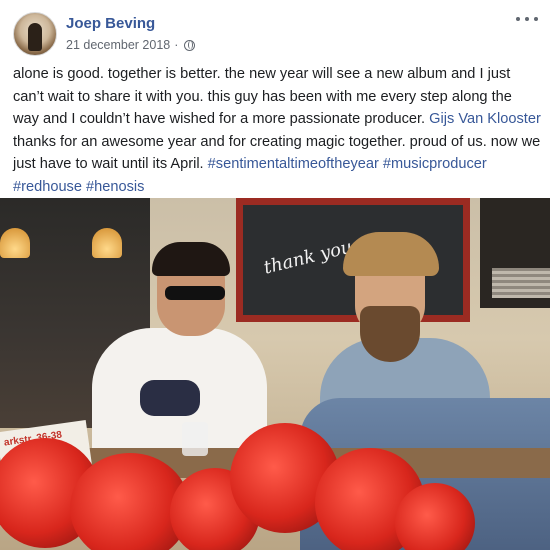 The height and width of the screenshot is (550, 550). Describe the element at coordinates (435, 164) in the screenshot. I see `hashtag-link: #musicproducer` at that location.